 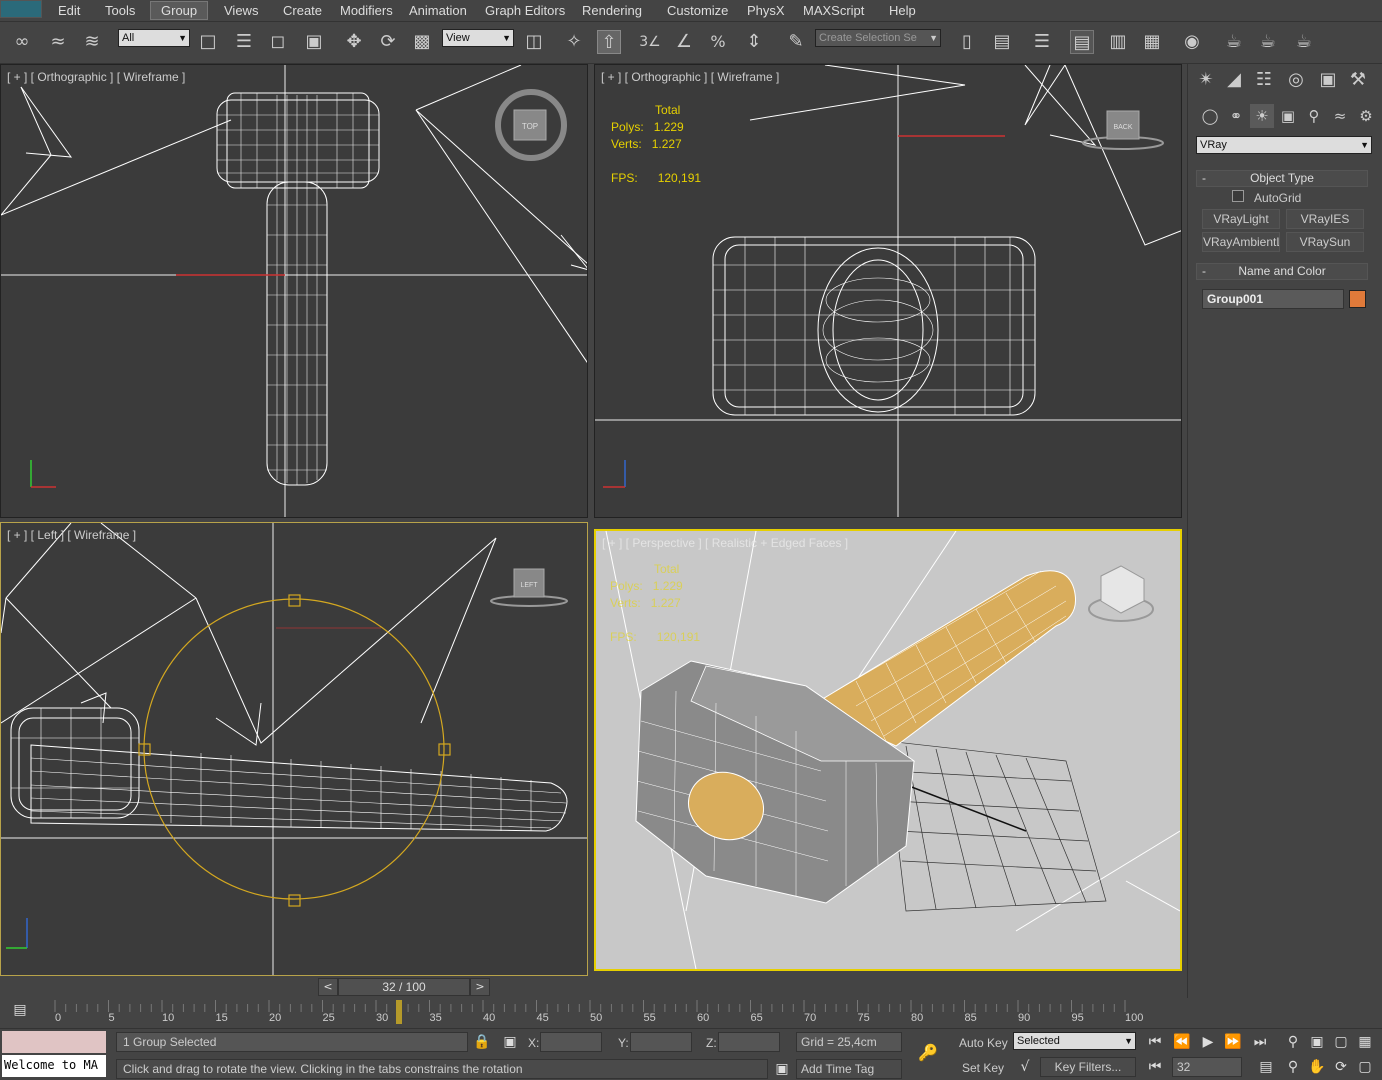 What do you see at coordinates (478, 38) in the screenshot?
I see `ref-coord-dropdown: View ▼` at bounding box center [478, 38].